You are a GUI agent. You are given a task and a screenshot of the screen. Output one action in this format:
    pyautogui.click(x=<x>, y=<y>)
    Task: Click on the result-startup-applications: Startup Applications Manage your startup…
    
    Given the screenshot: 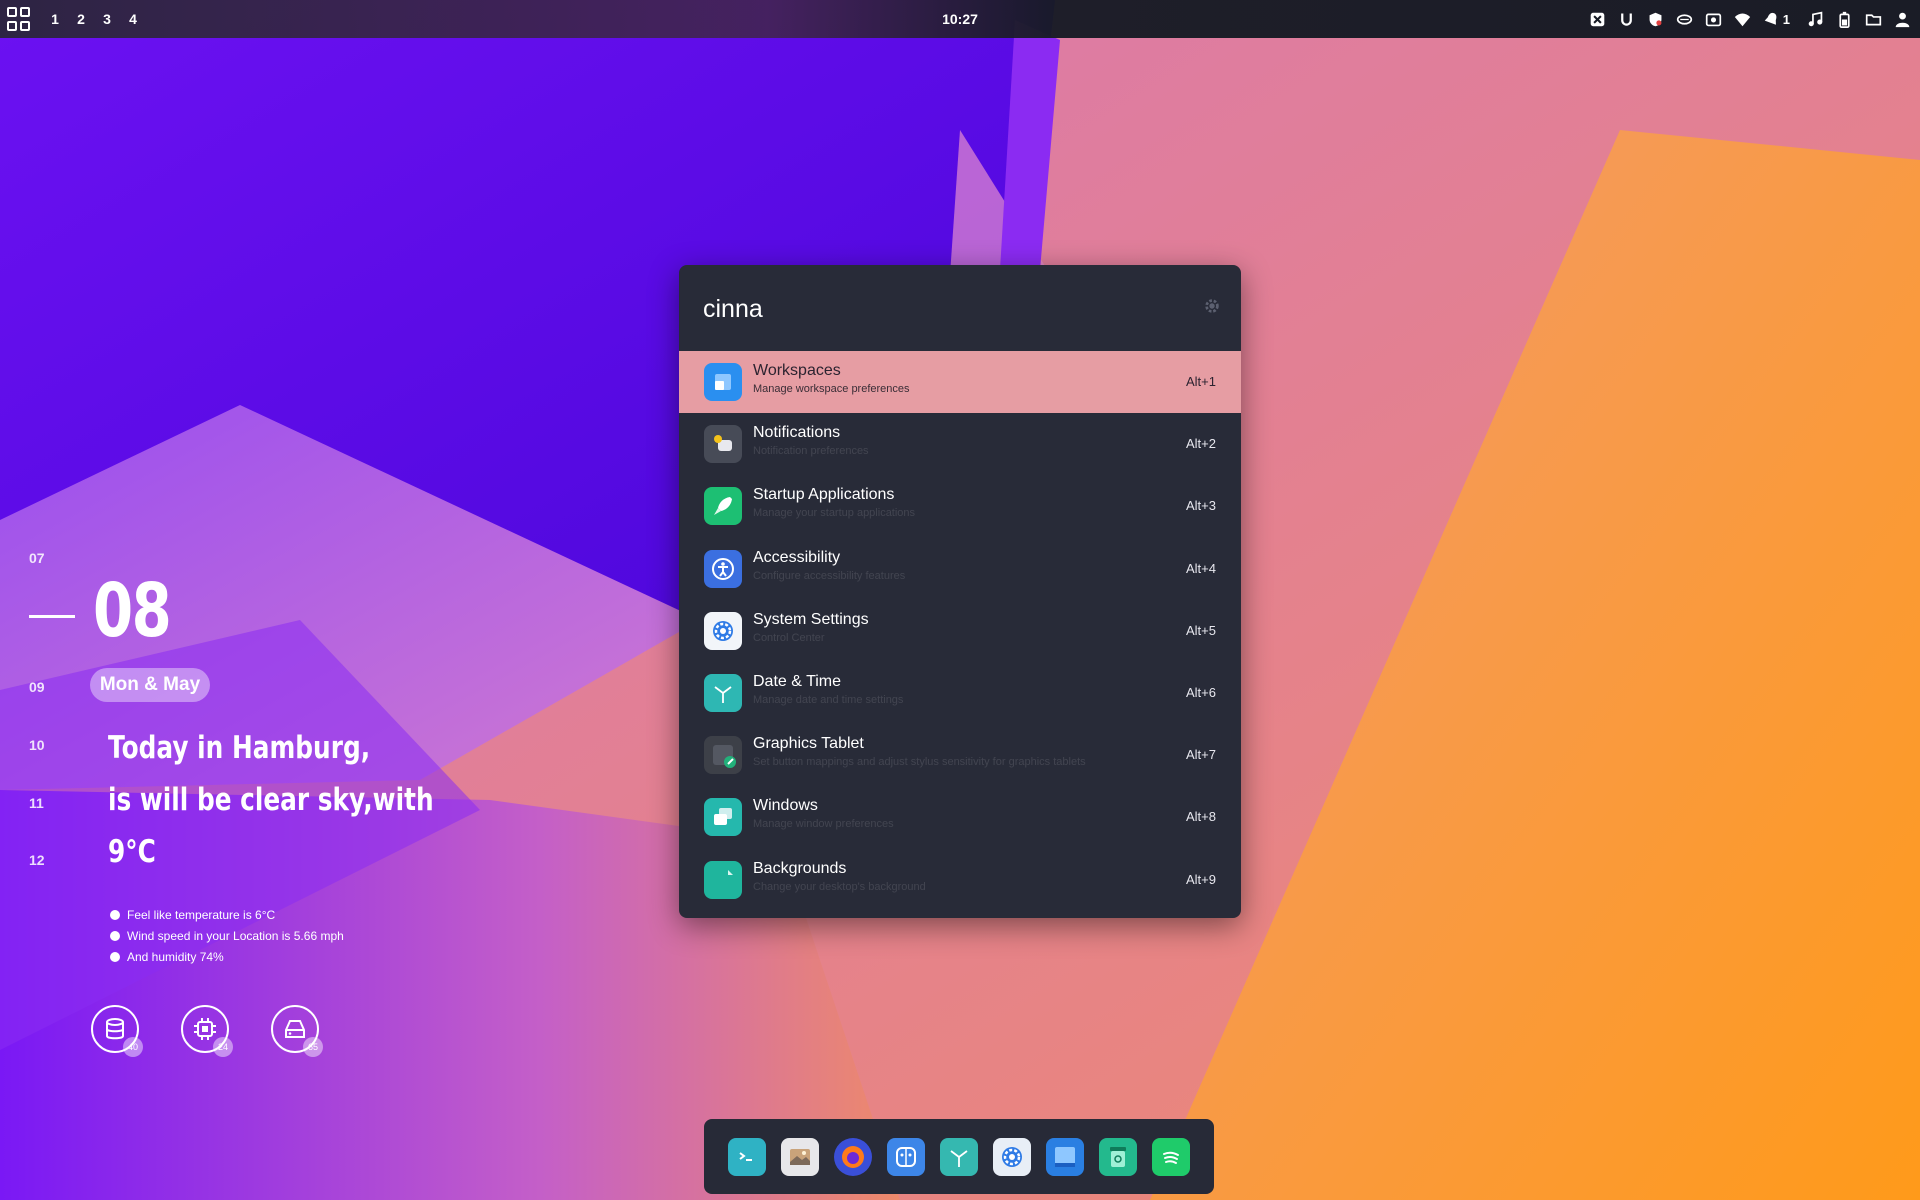 What is the action you would take?
    pyautogui.click(x=960, y=506)
    